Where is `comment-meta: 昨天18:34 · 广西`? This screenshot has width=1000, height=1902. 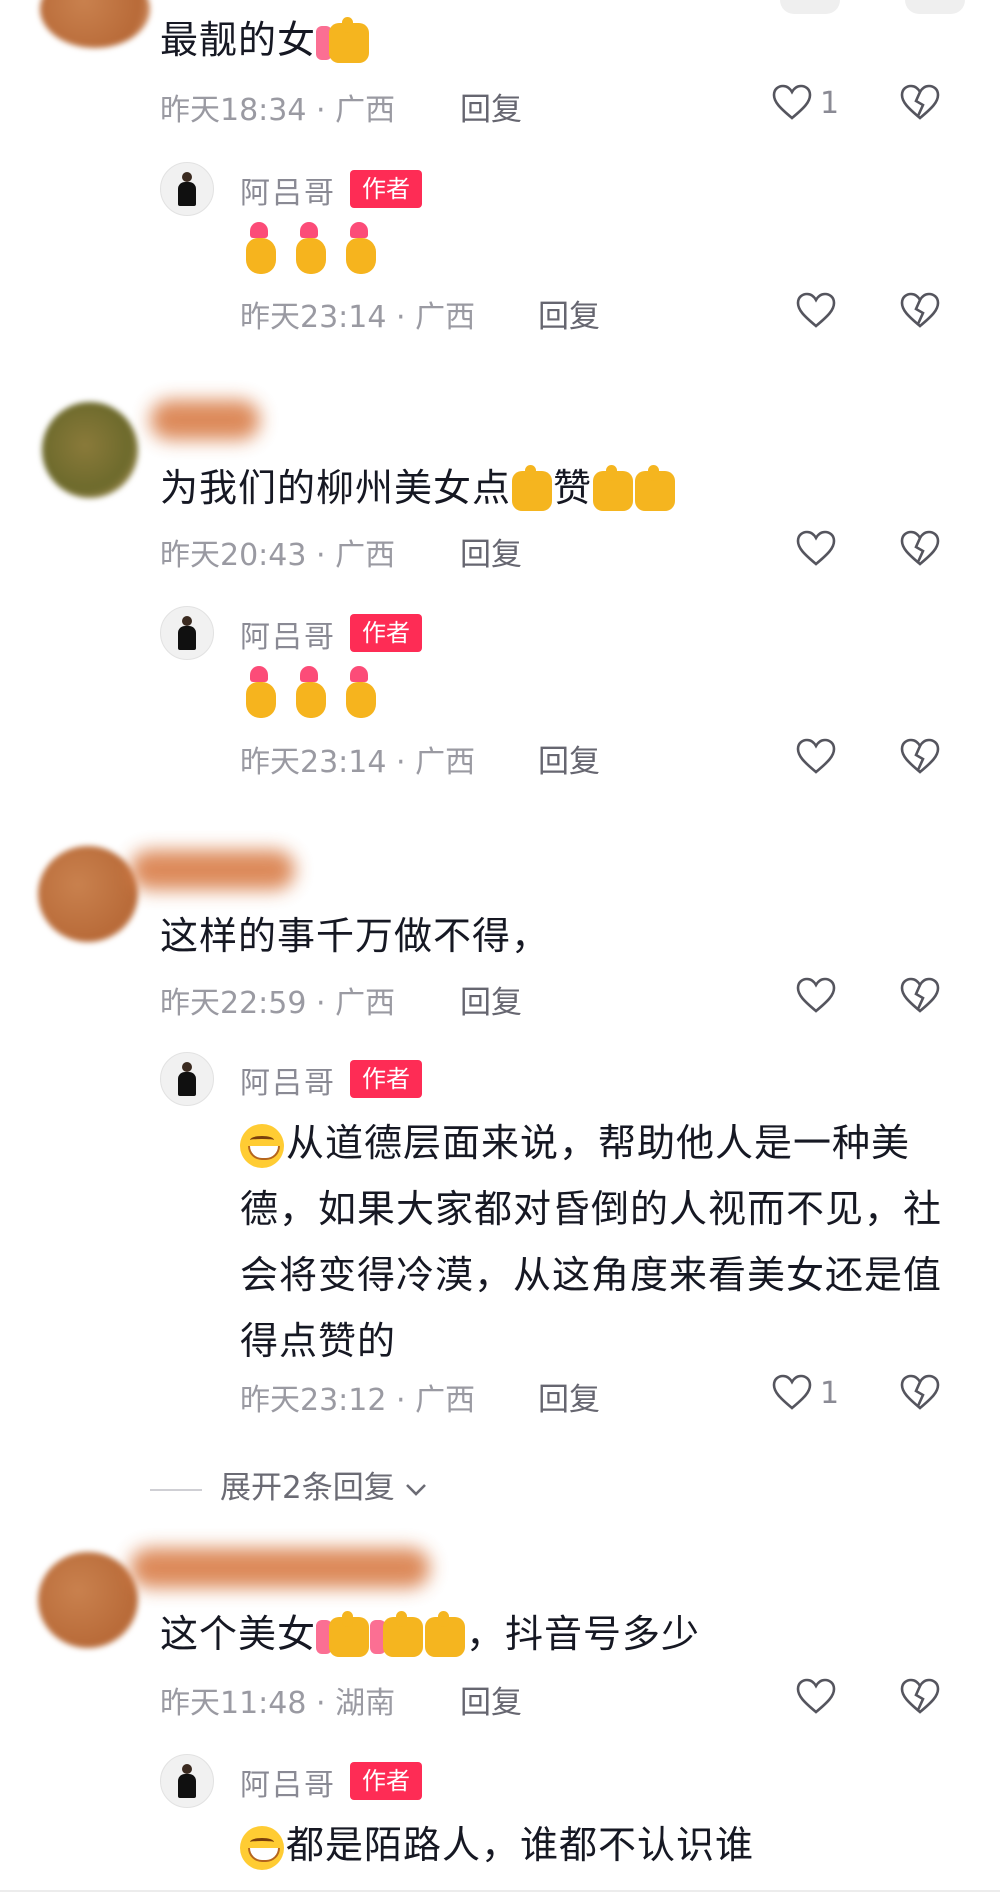 comment-meta: 昨天18:34 · 广西 is located at coordinates (278, 110).